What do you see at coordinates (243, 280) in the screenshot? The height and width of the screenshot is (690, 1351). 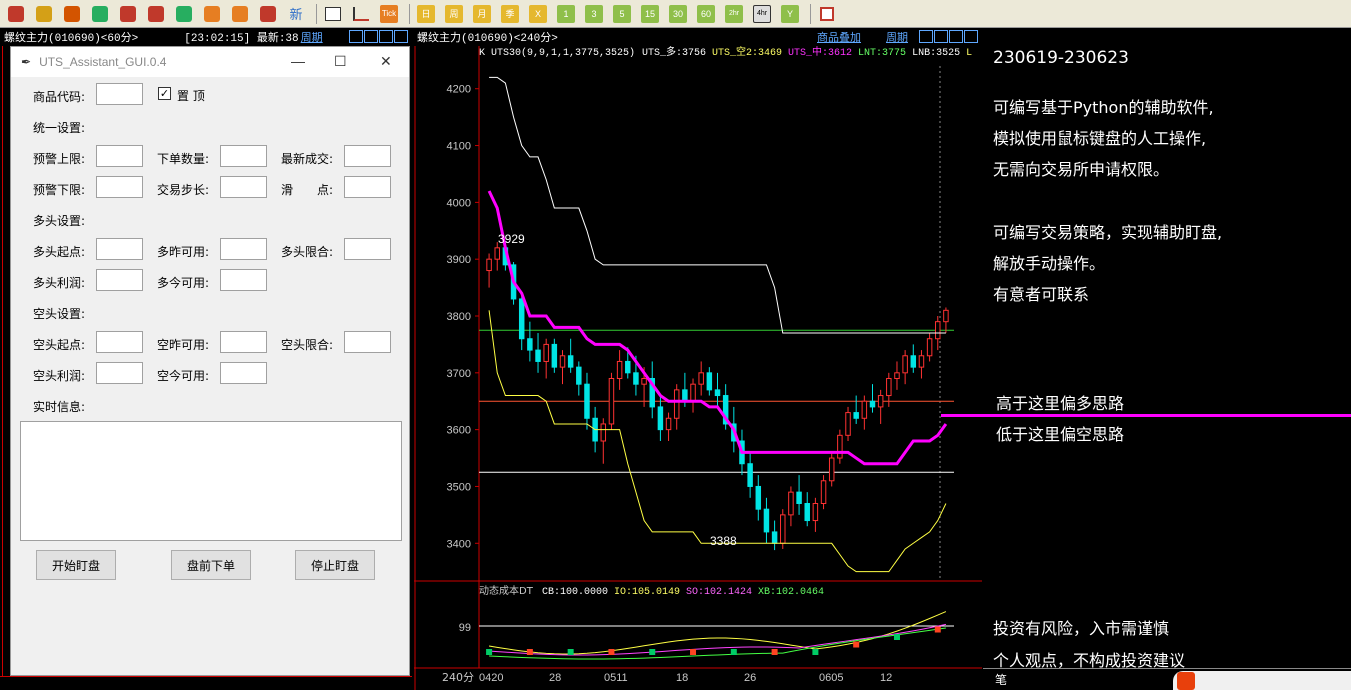 I see `long-today-avail-input` at bounding box center [243, 280].